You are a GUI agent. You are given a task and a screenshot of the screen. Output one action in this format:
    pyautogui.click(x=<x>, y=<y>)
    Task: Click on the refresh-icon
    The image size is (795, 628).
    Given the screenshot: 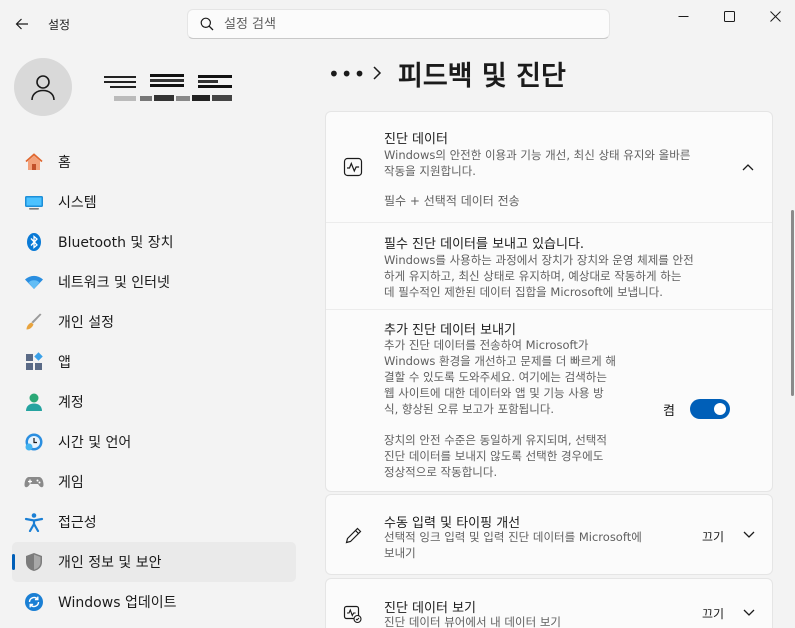 What is the action you would take?
    pyautogui.click(x=34, y=602)
    